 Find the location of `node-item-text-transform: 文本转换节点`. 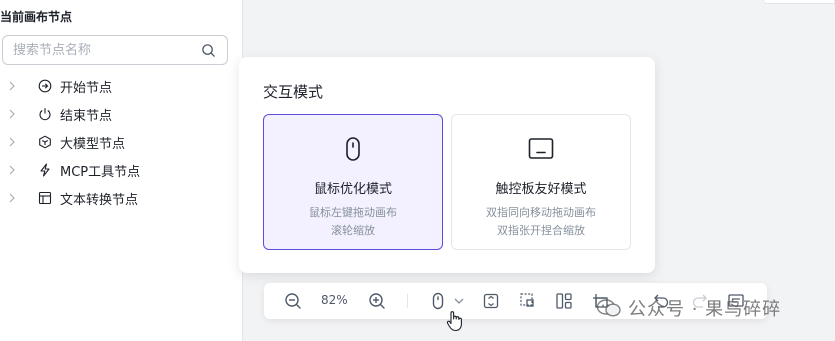

node-item-text-transform: 文本转换节点 is located at coordinates (121, 198).